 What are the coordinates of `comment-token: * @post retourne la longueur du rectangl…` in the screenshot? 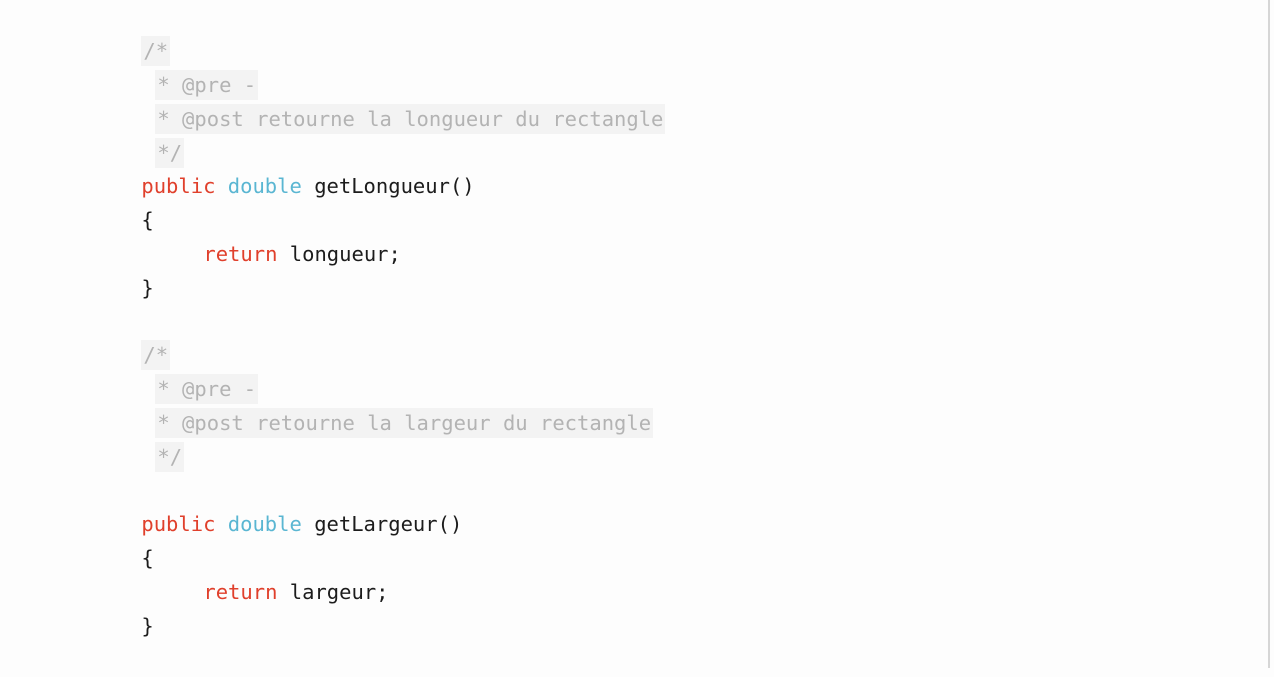 It's located at (410, 119).